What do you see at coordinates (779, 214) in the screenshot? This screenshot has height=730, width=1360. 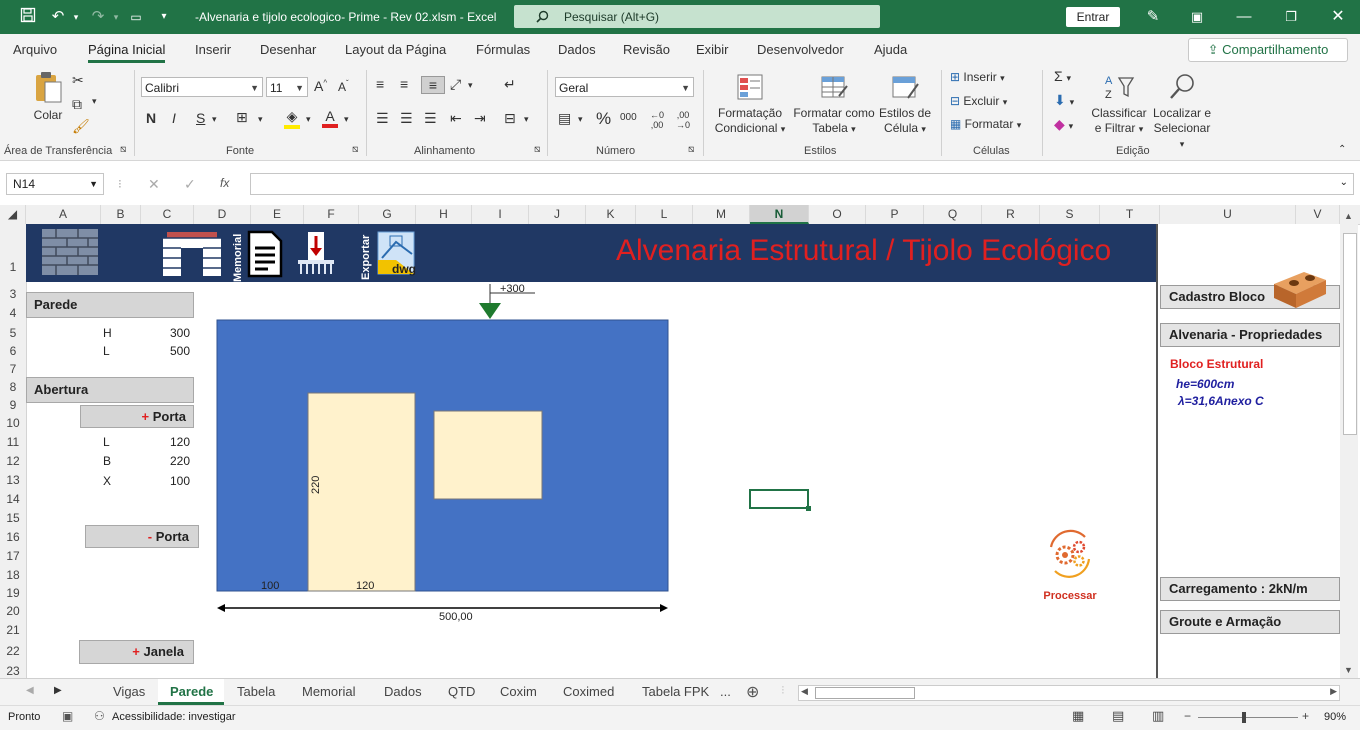 I see `column-header-selected: N` at bounding box center [779, 214].